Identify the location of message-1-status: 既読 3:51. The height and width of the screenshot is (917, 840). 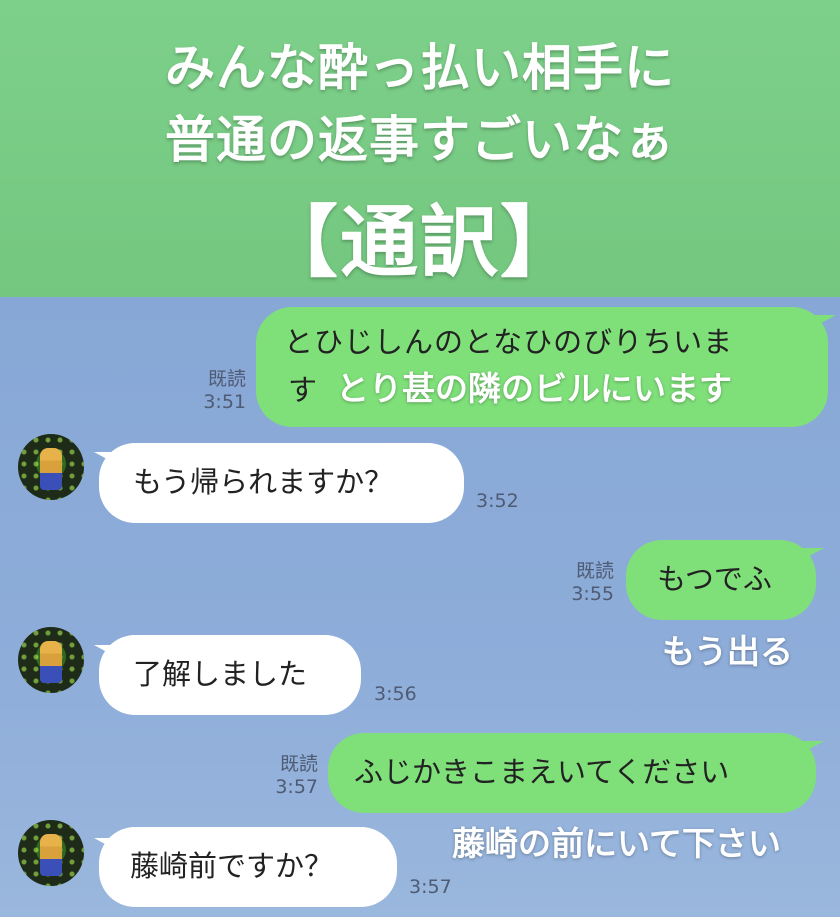
(218, 391).